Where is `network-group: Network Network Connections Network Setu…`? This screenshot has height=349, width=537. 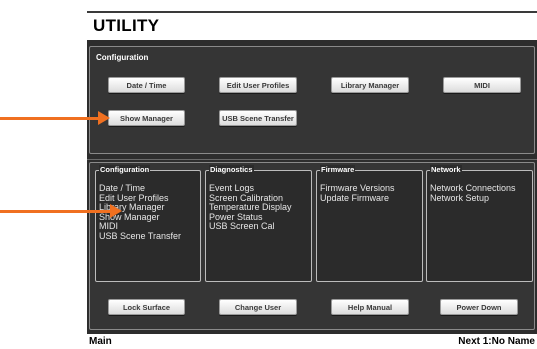
network-group: Network Network Connections Network Setu… is located at coordinates (479, 223).